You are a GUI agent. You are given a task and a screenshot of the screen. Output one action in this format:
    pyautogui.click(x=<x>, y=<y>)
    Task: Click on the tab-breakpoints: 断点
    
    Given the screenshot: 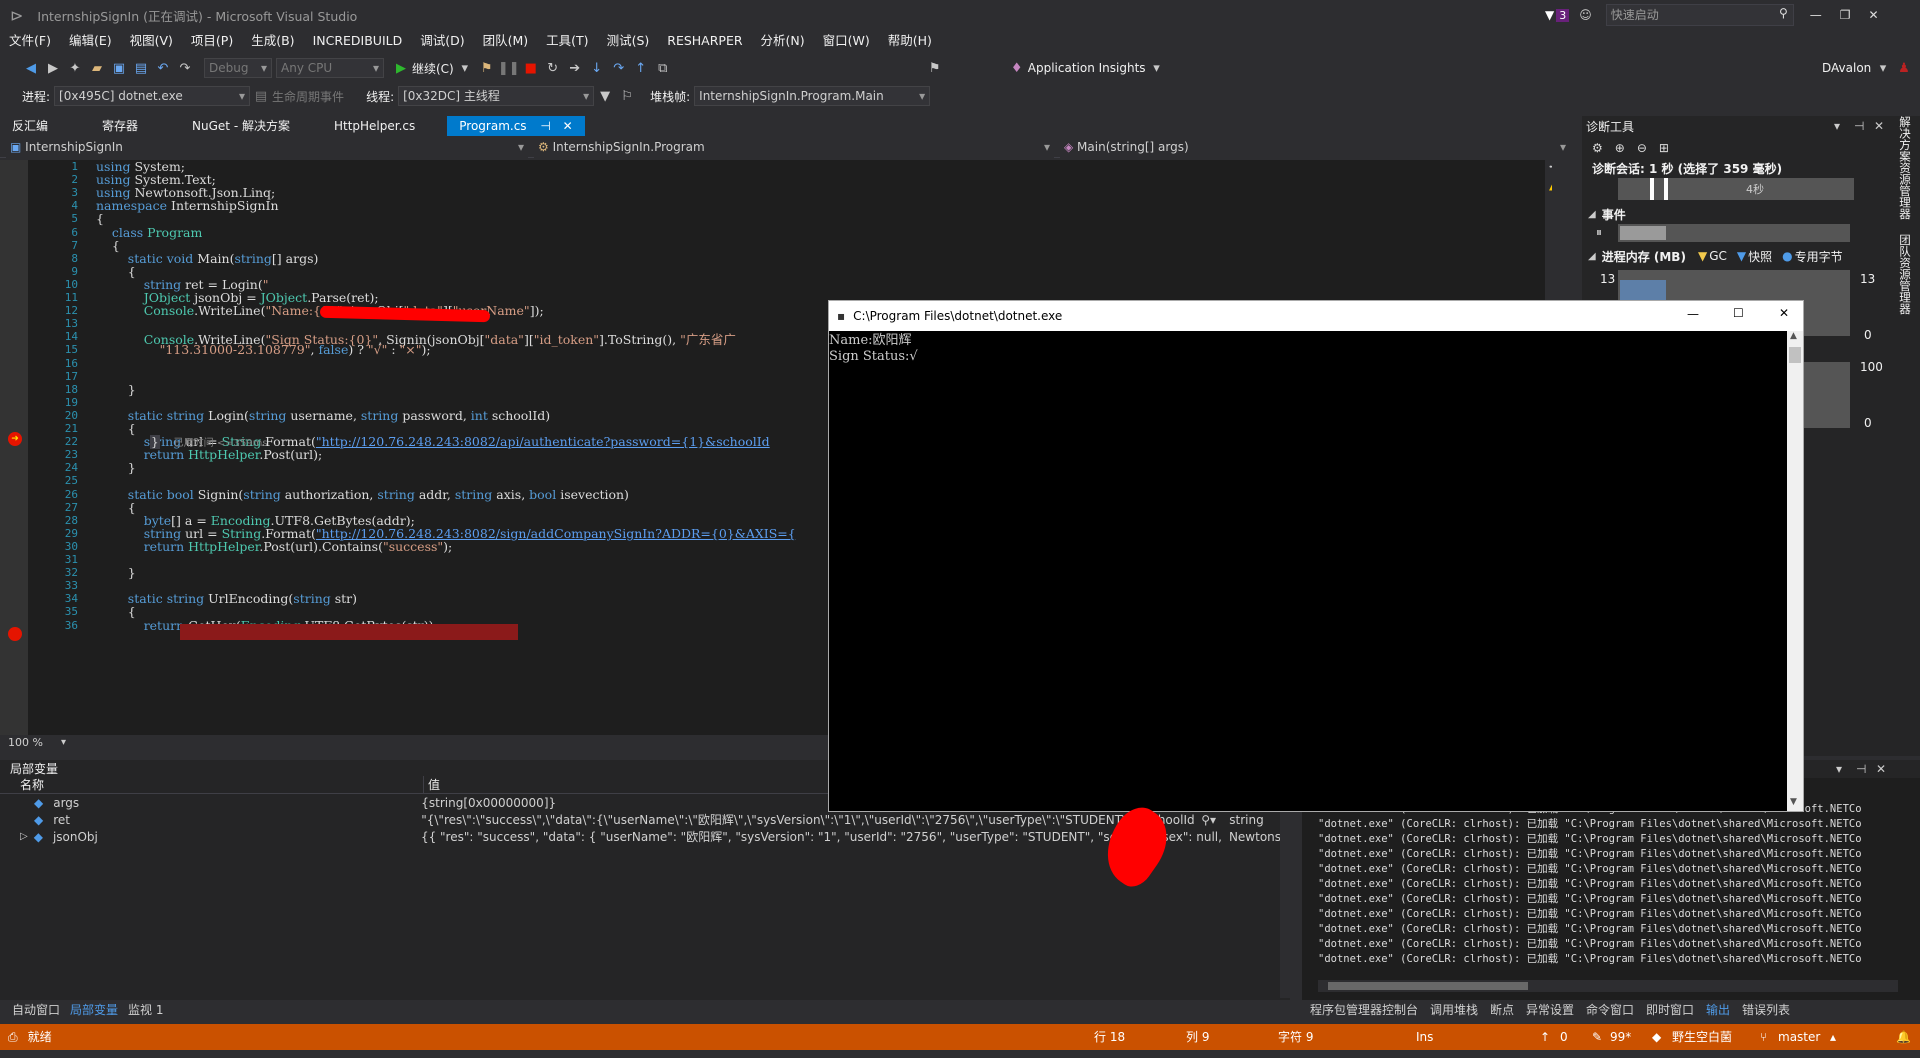 What is the action you would take?
    pyautogui.click(x=1502, y=1009)
    